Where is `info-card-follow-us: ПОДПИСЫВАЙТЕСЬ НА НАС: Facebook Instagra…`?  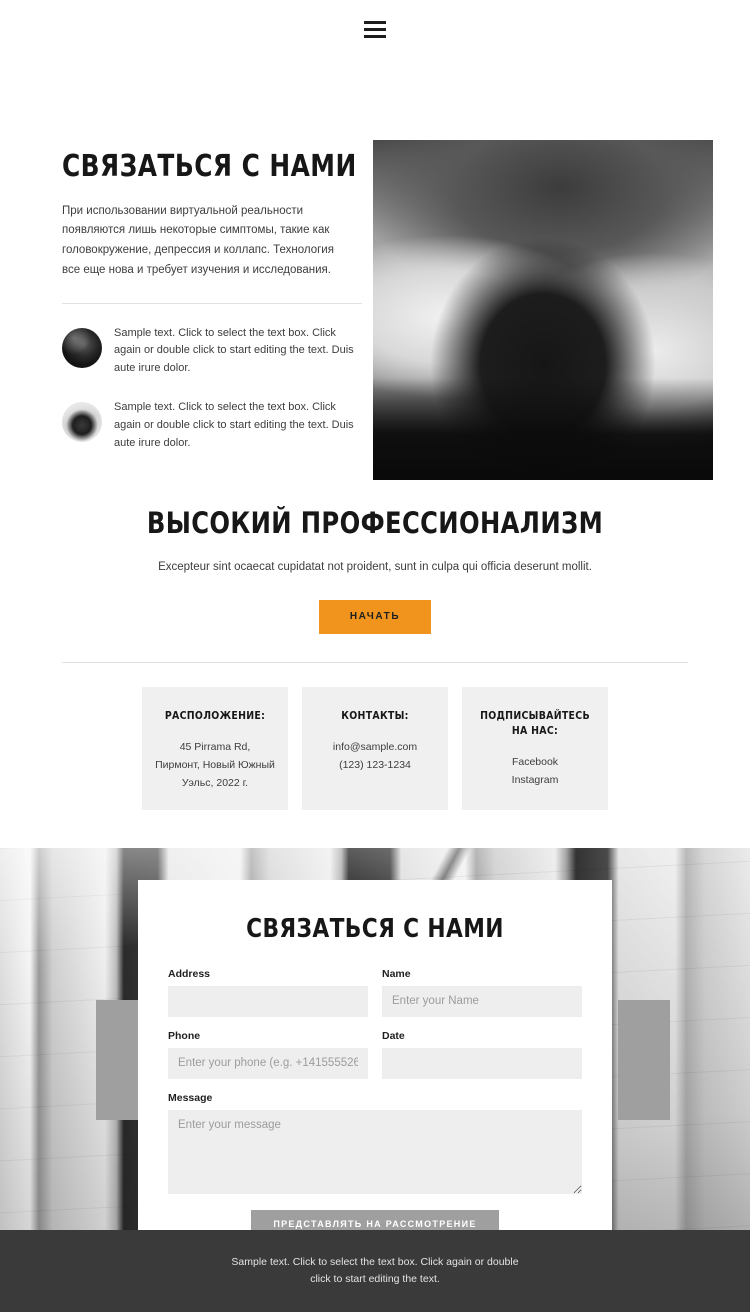
info-card-follow-us: ПОДПИСЫВАЙТЕСЬ НА НАС: Facebook Instagra… is located at coordinates (535, 748).